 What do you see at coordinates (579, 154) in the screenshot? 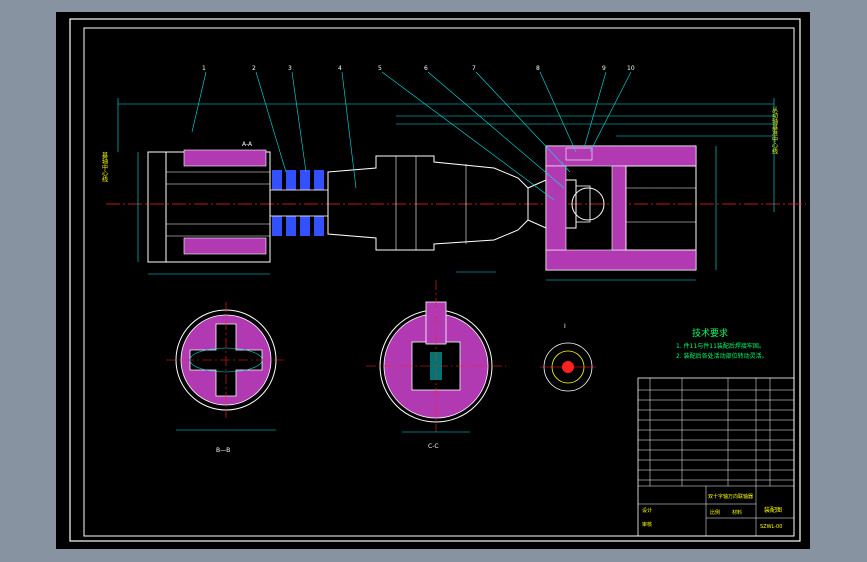
I see `grease-nipple` at bounding box center [579, 154].